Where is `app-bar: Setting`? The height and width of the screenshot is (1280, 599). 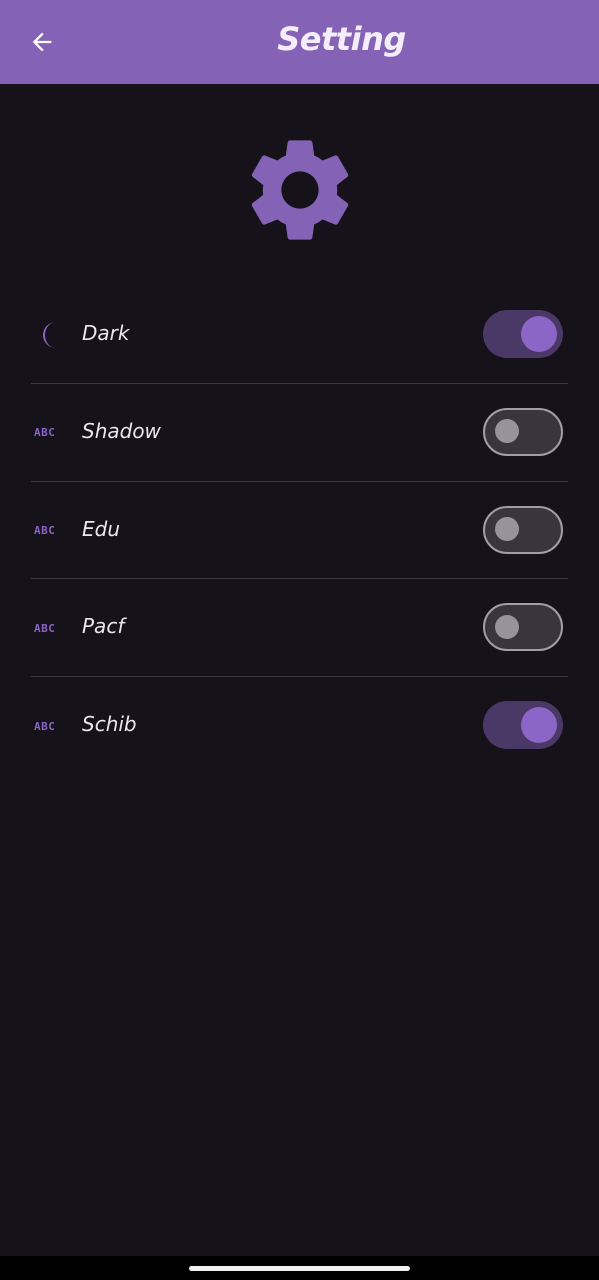 app-bar: Setting is located at coordinates (299, 42).